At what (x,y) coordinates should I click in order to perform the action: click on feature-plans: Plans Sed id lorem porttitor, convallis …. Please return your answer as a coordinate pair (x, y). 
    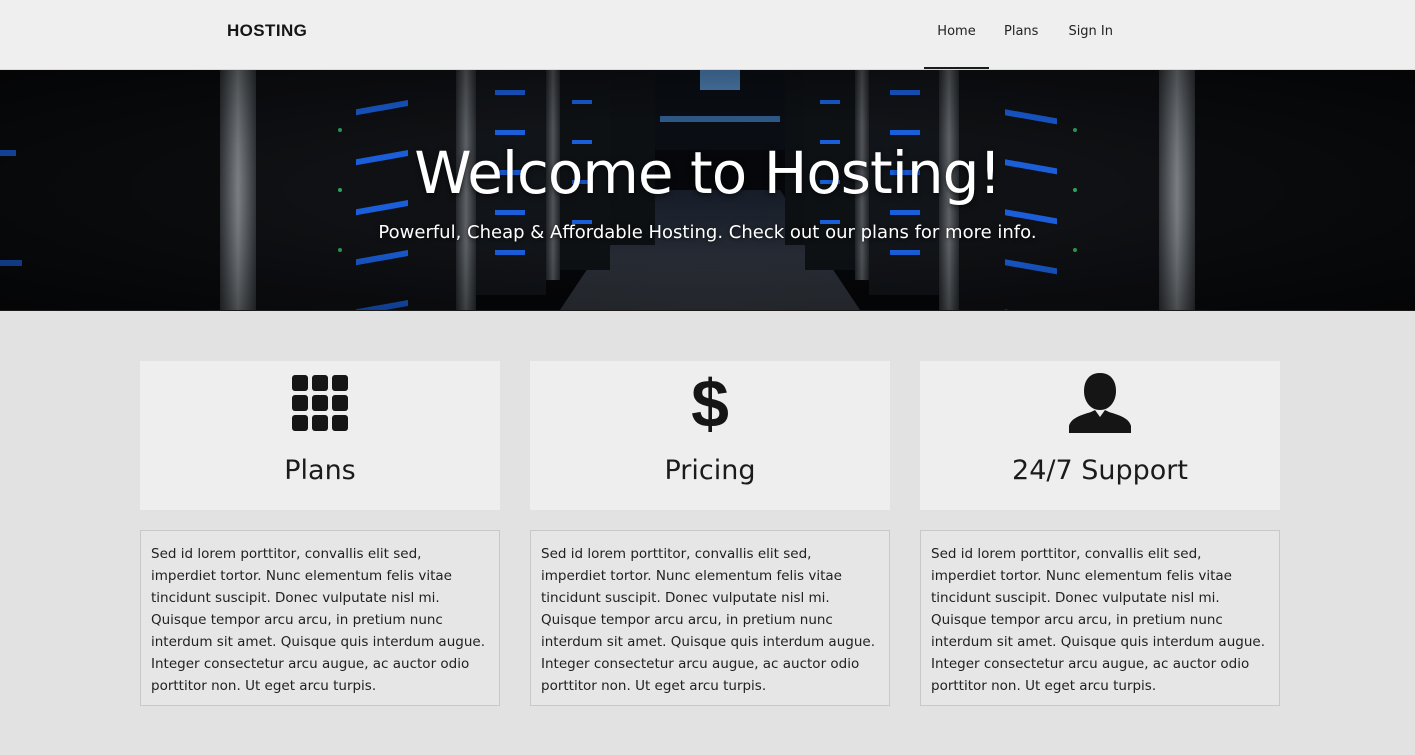
    Looking at the image, I should click on (320, 533).